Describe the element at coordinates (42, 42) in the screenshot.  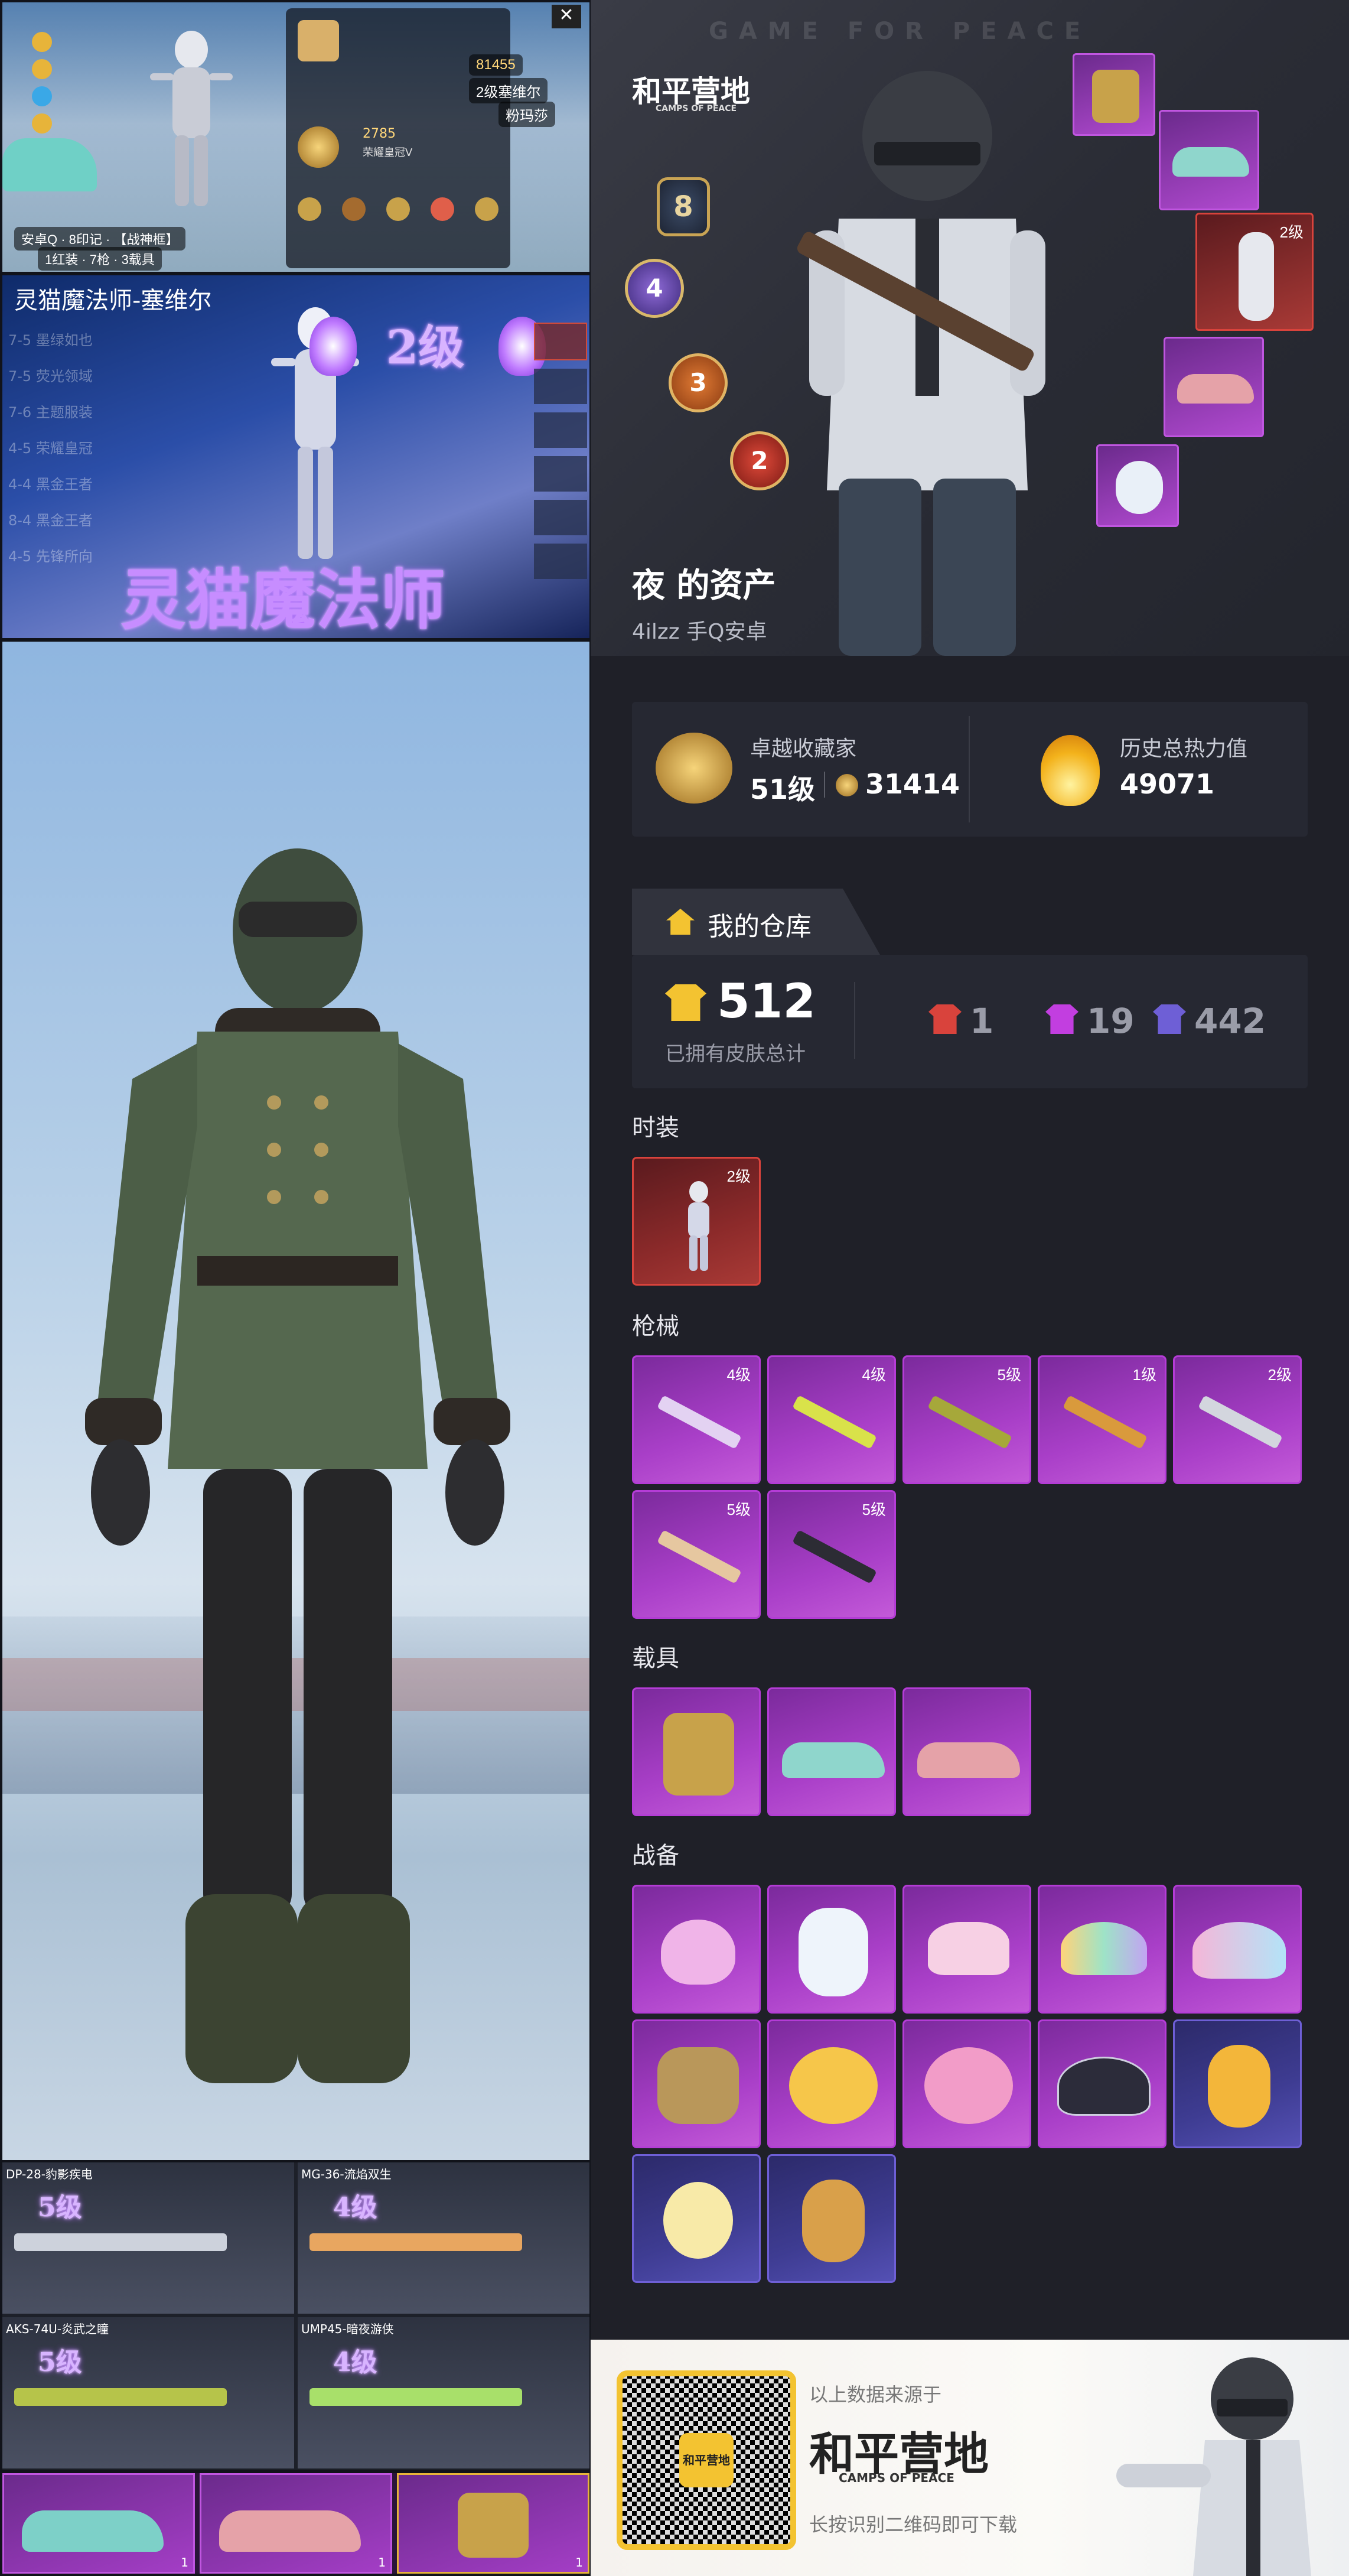
I see `trophy-icon` at that location.